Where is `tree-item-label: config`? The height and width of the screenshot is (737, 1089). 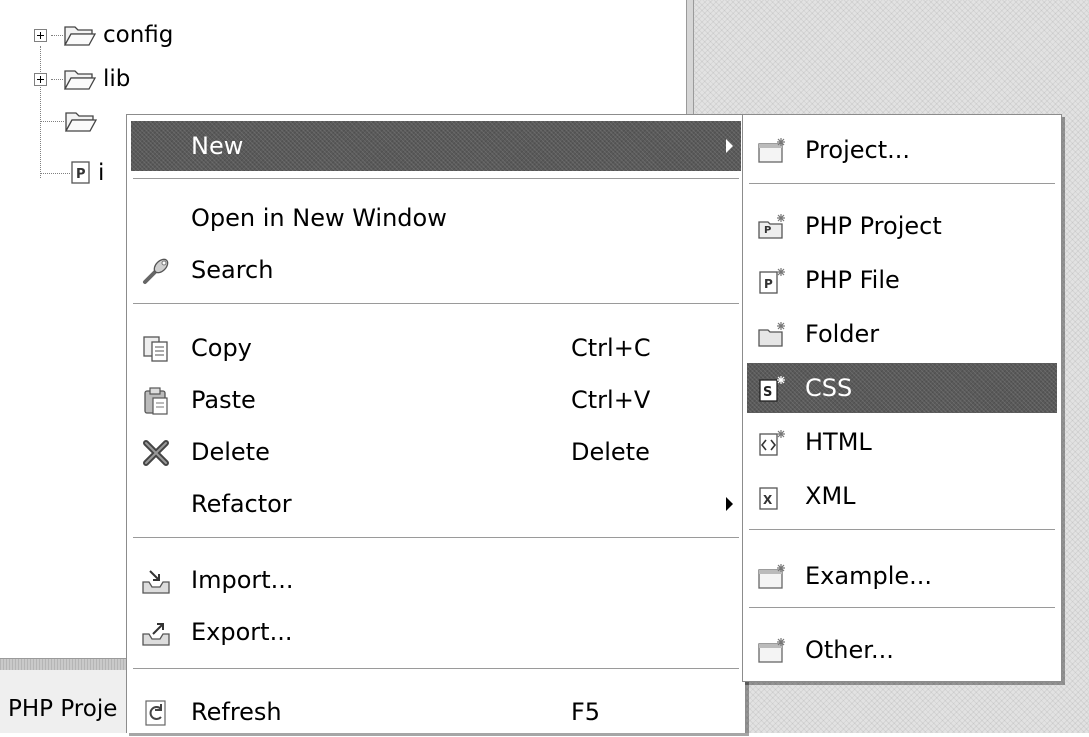
tree-item-label: config is located at coordinates (138, 35).